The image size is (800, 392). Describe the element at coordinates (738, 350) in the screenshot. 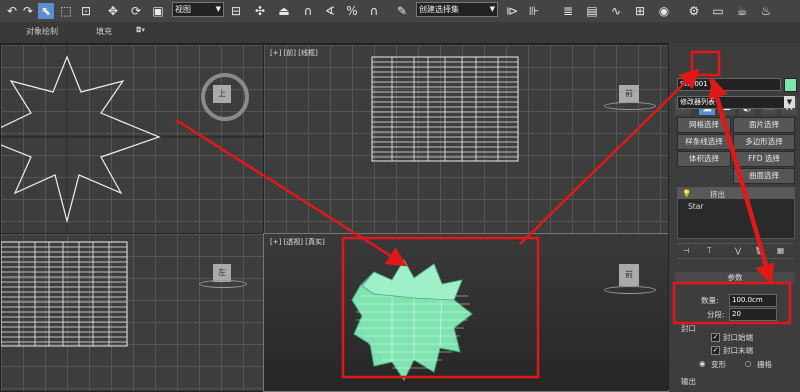

I see `cap-end-label: 封口末端` at that location.